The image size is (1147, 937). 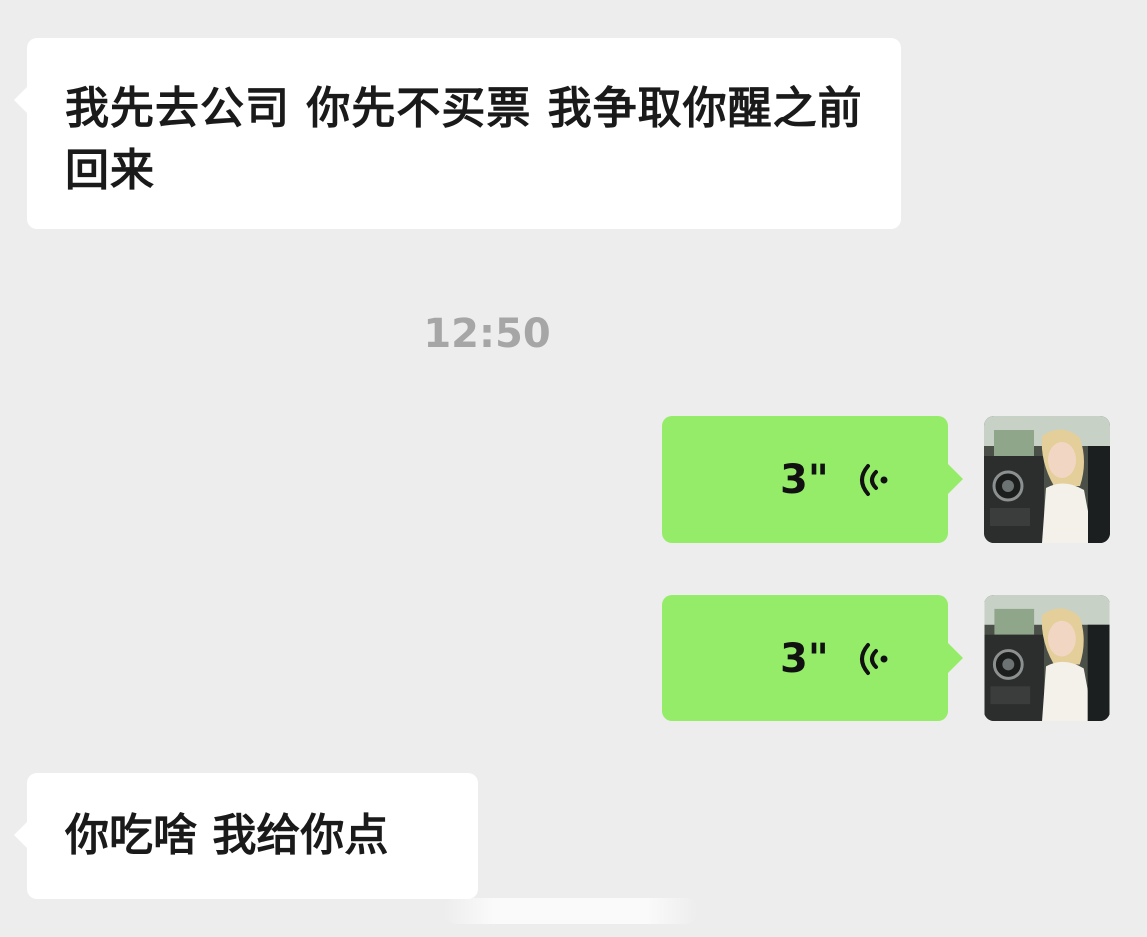 I want to click on message-timestamp: 12:50, so click(x=487, y=334).